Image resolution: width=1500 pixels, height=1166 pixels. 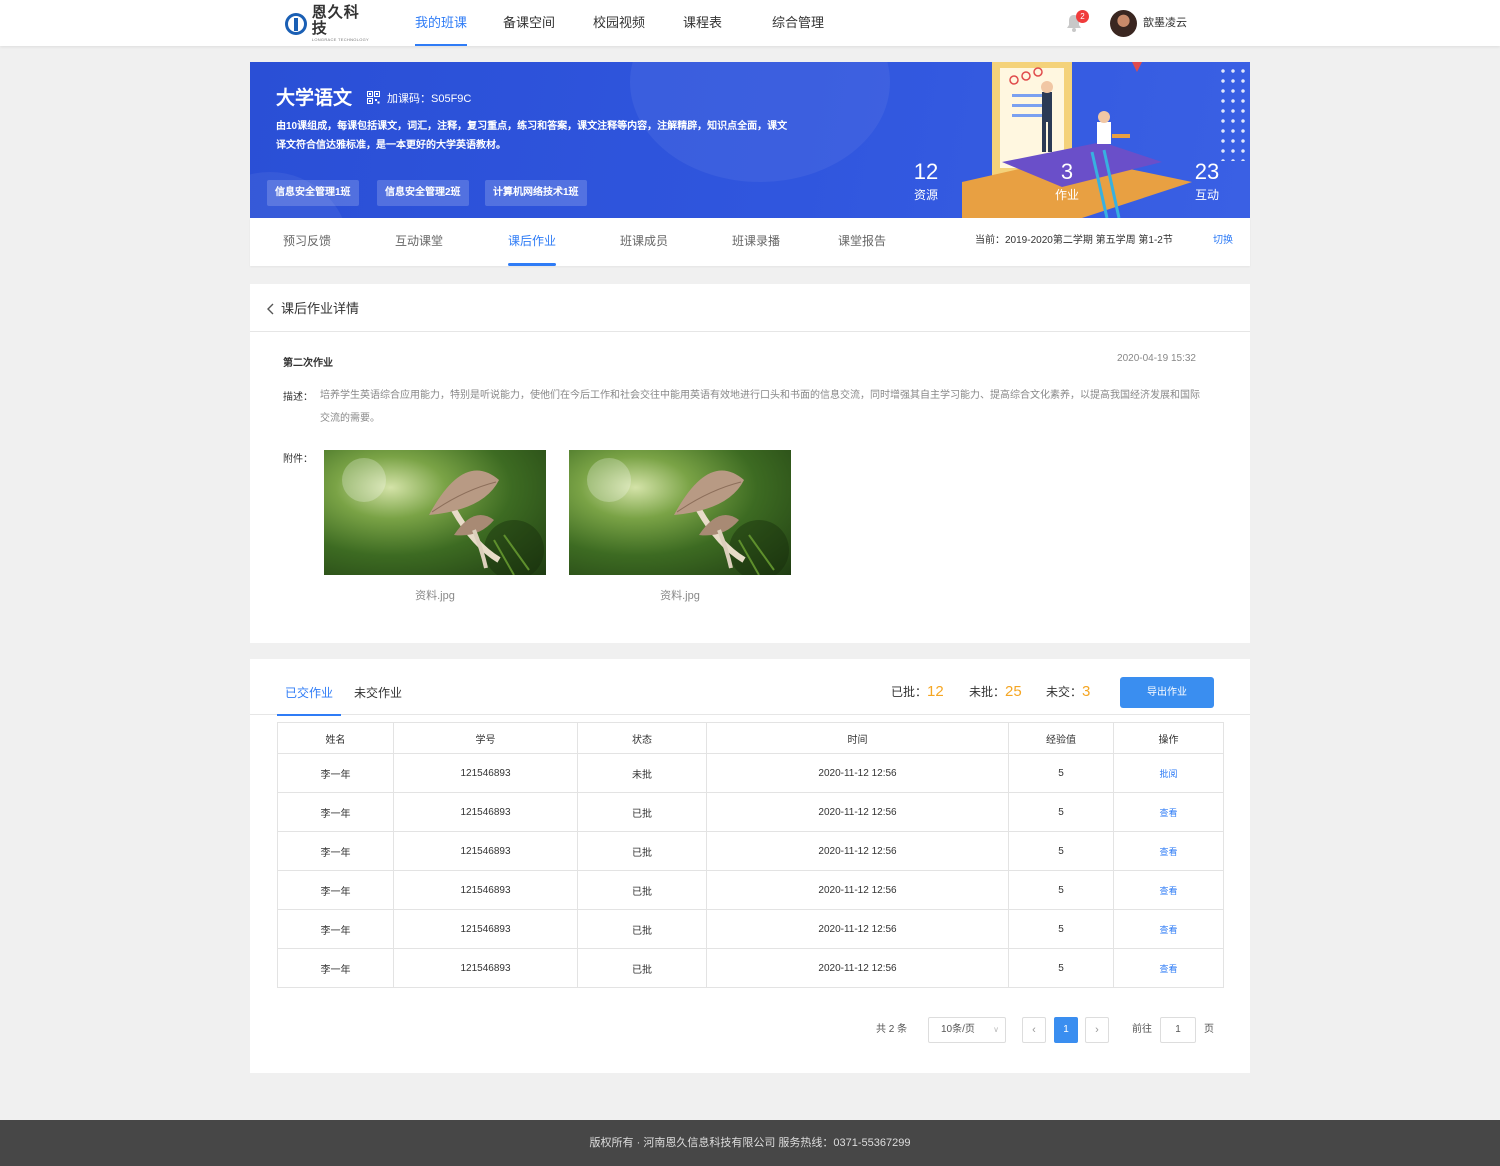 I want to click on nav-campus-video: 校园视频, so click(x=619, y=23).